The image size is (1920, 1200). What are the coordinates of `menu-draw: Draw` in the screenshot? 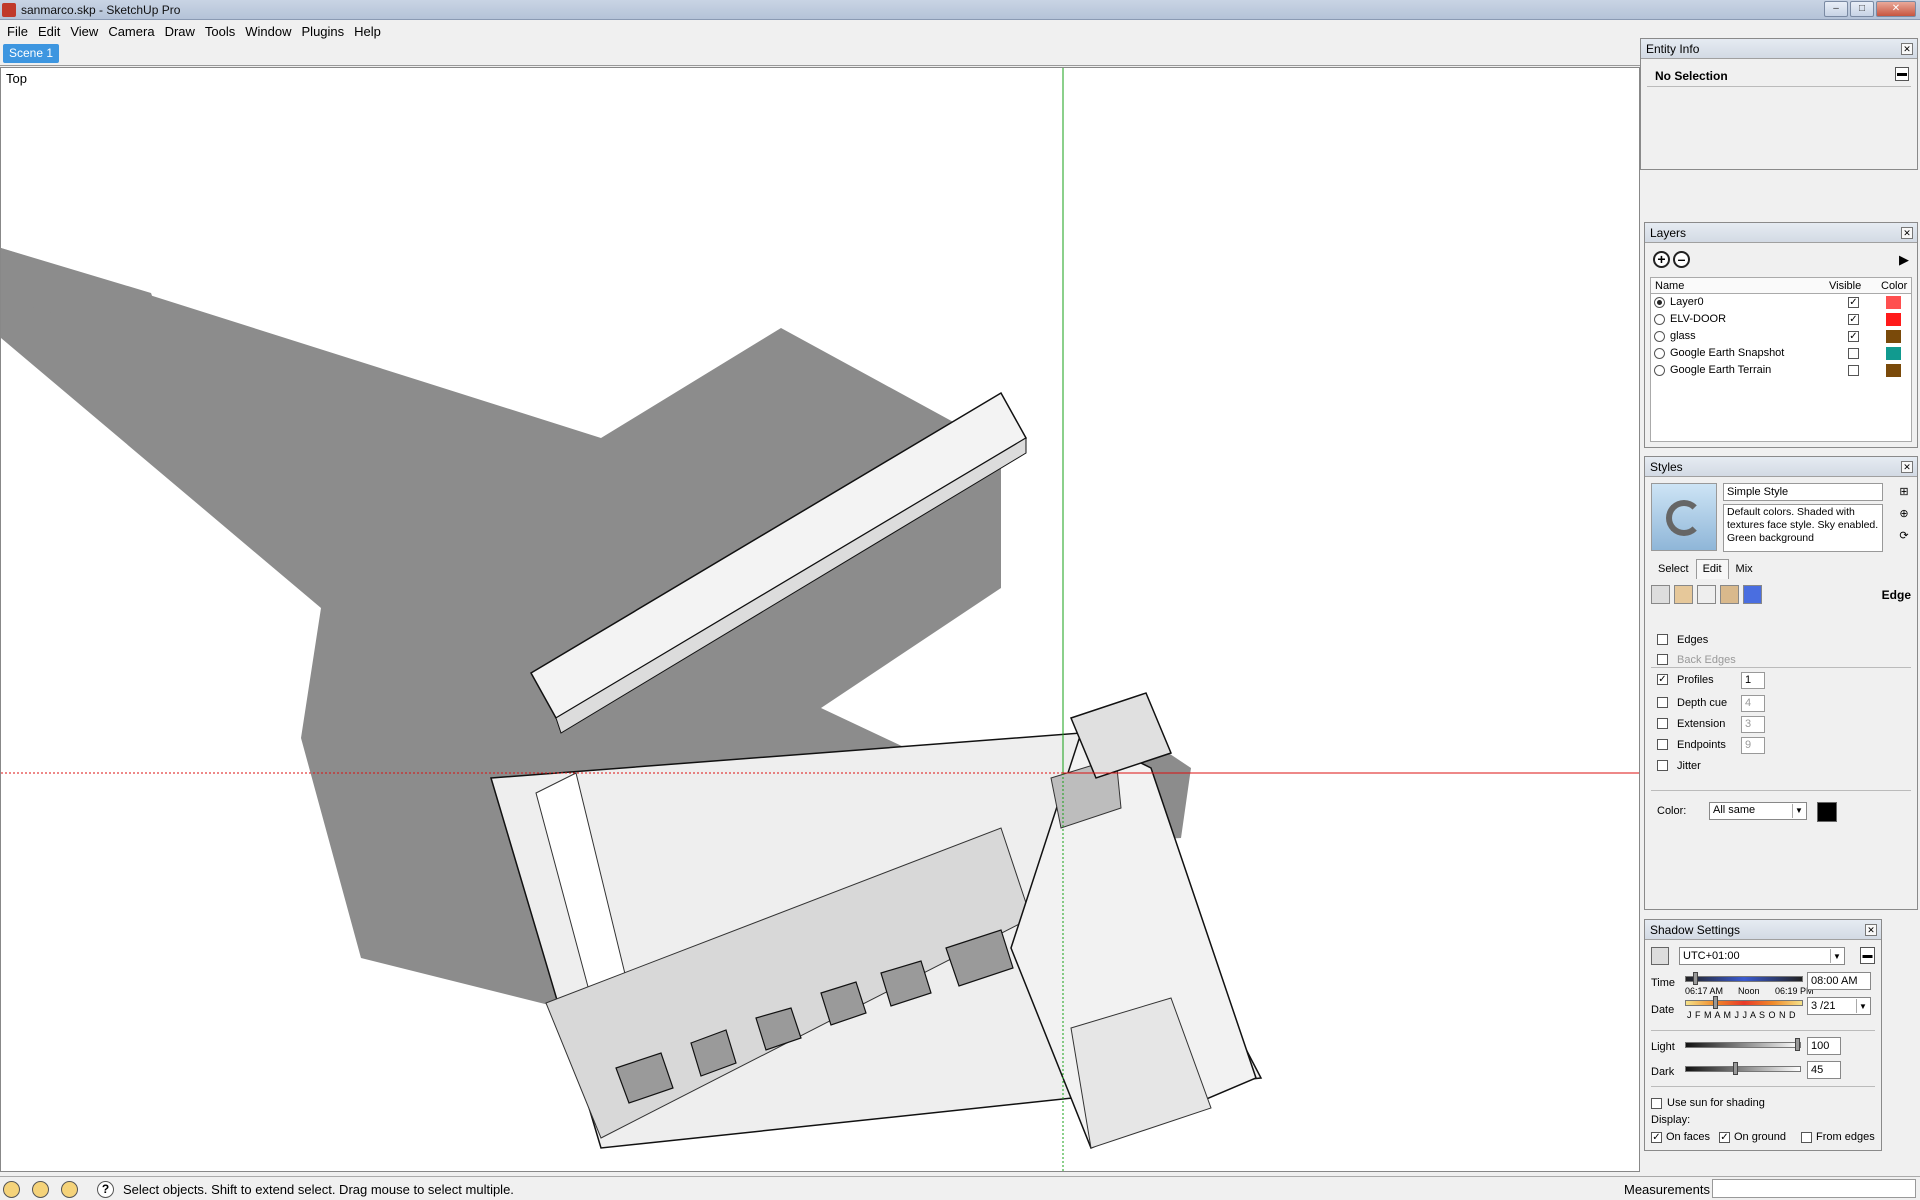 It's located at (180, 31).